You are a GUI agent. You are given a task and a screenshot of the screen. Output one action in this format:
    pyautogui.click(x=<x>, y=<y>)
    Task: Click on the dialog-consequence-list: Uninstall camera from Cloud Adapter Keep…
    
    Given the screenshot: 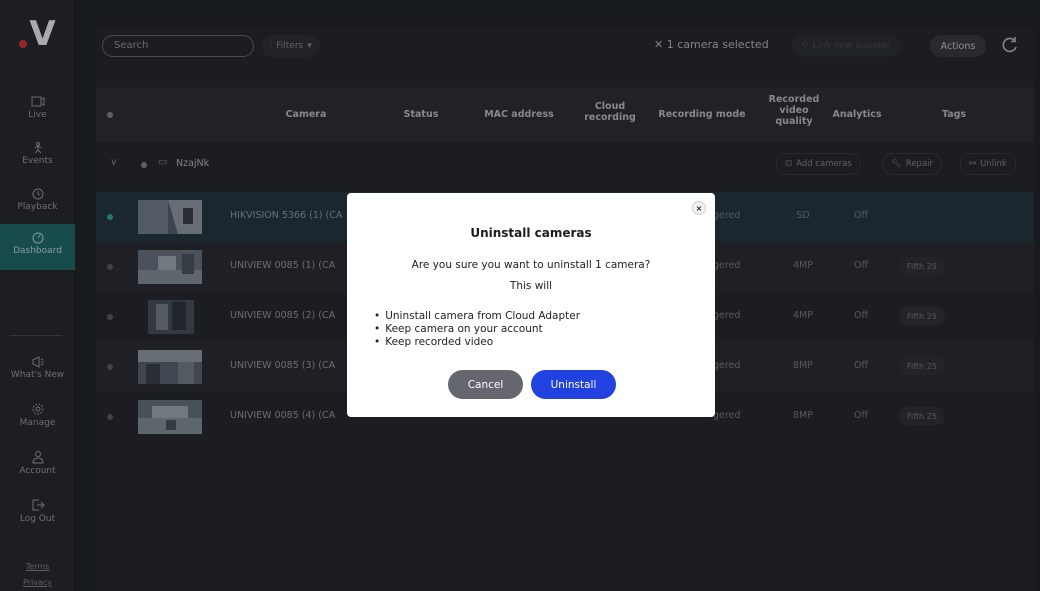 What is the action you would take?
    pyautogui.click(x=477, y=329)
    